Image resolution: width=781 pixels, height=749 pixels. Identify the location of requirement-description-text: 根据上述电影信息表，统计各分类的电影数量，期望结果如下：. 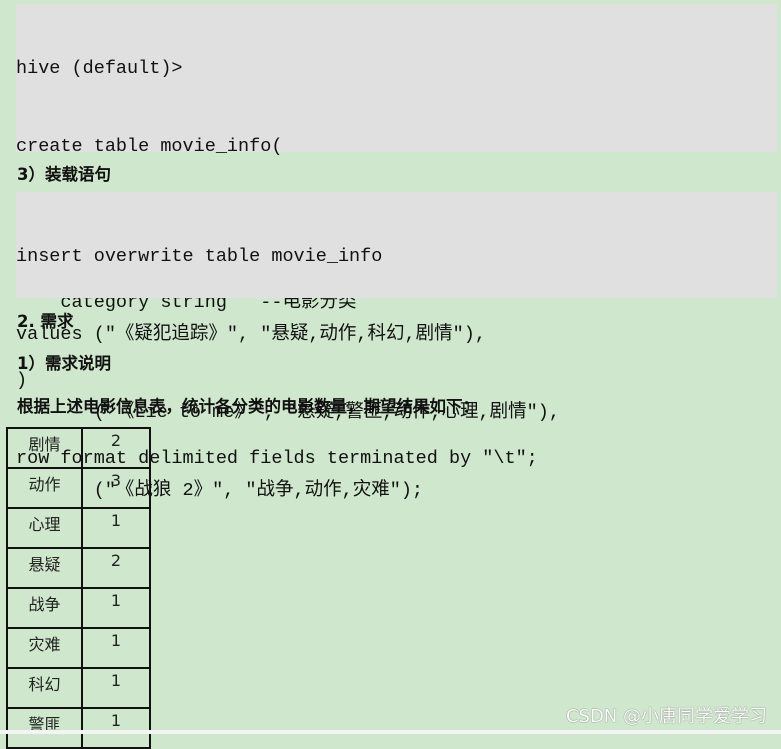
(248, 406).